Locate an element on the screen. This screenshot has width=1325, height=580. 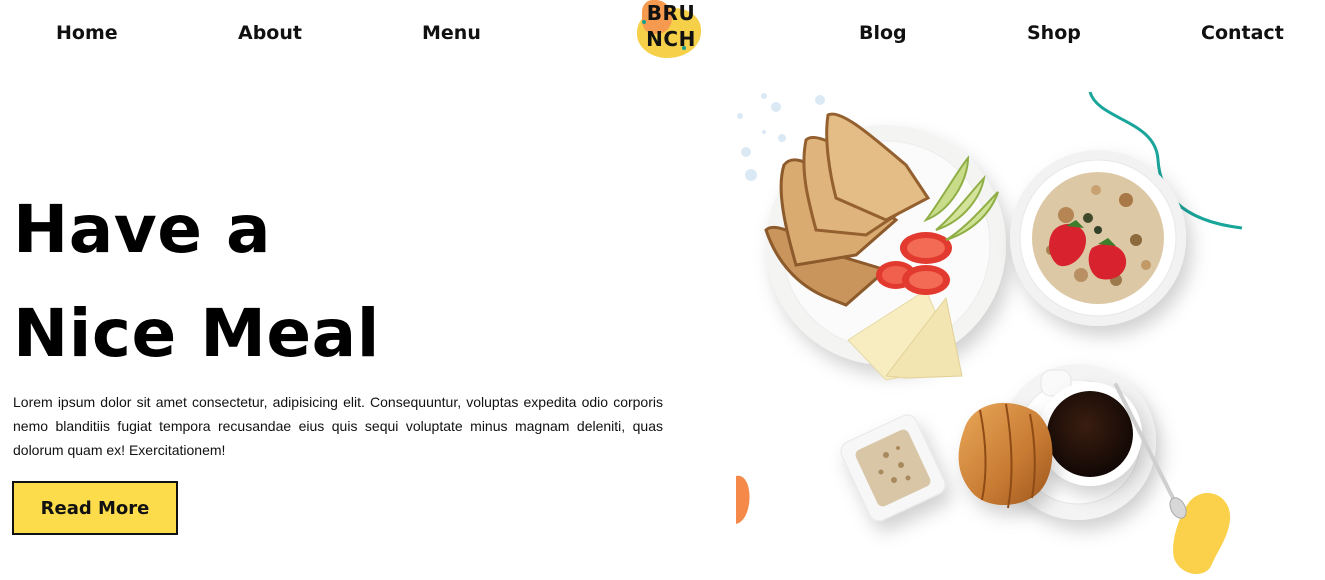
nav-link-about: About is located at coordinates (270, 33).